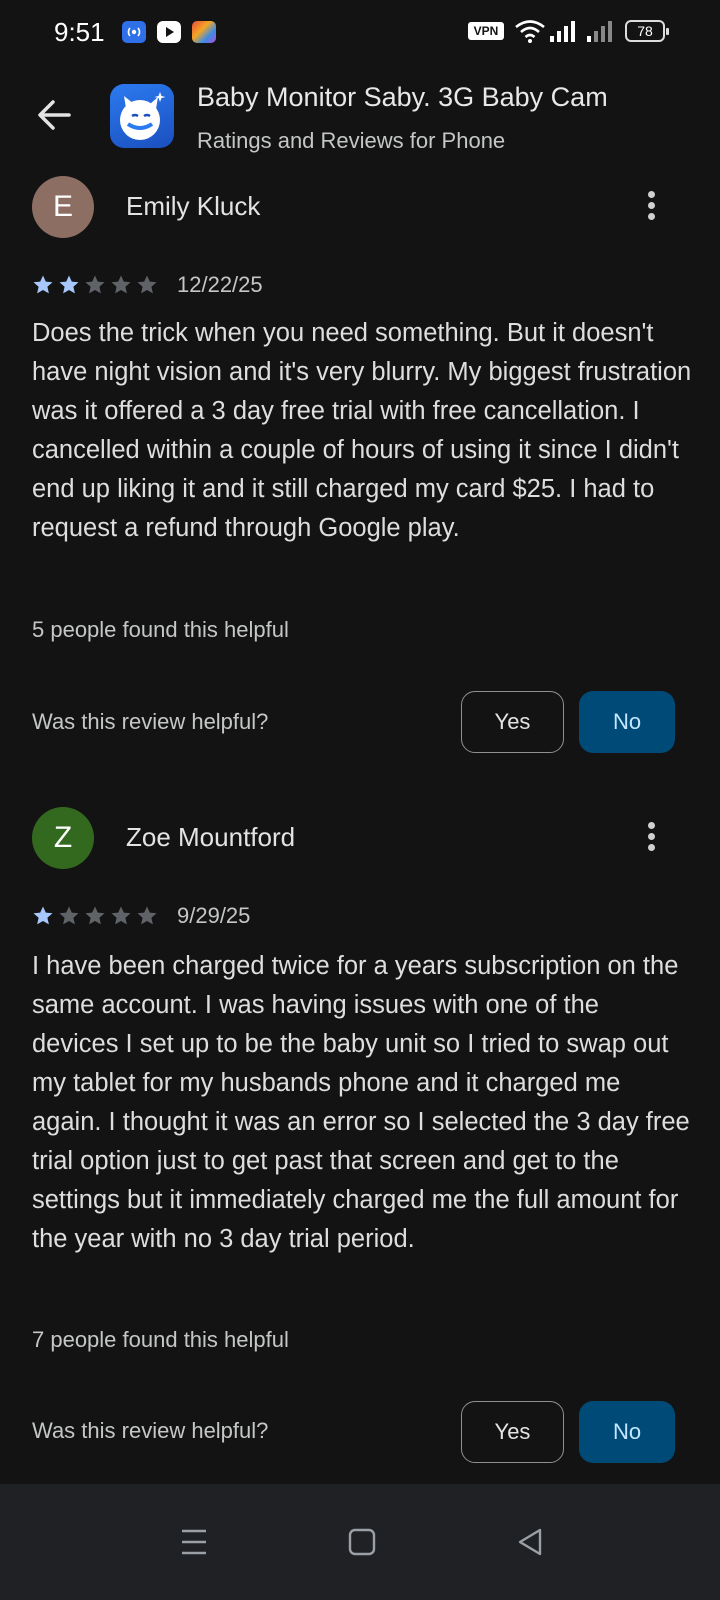  Describe the element at coordinates (194, 1542) in the screenshot. I see `menu-icon` at that location.